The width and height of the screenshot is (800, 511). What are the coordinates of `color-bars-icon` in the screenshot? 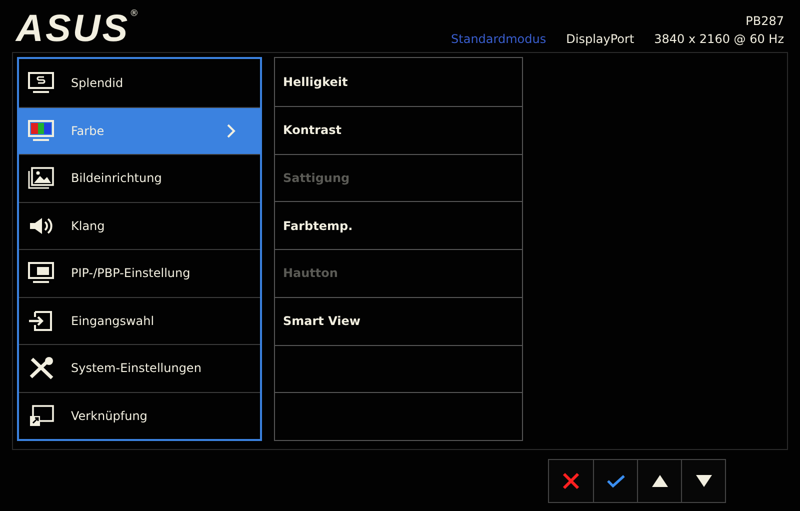 It's located at (41, 130).